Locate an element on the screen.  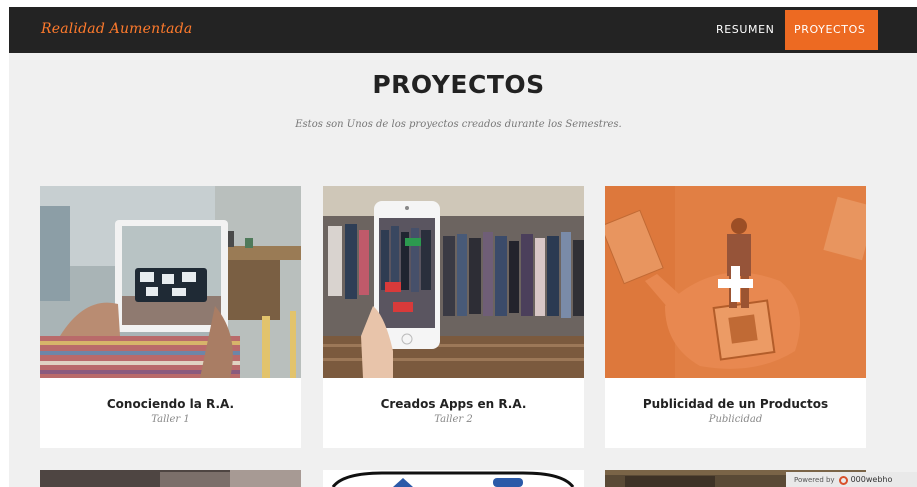
card-title: Conociendo la R.A. is located at coordinates (170, 404).